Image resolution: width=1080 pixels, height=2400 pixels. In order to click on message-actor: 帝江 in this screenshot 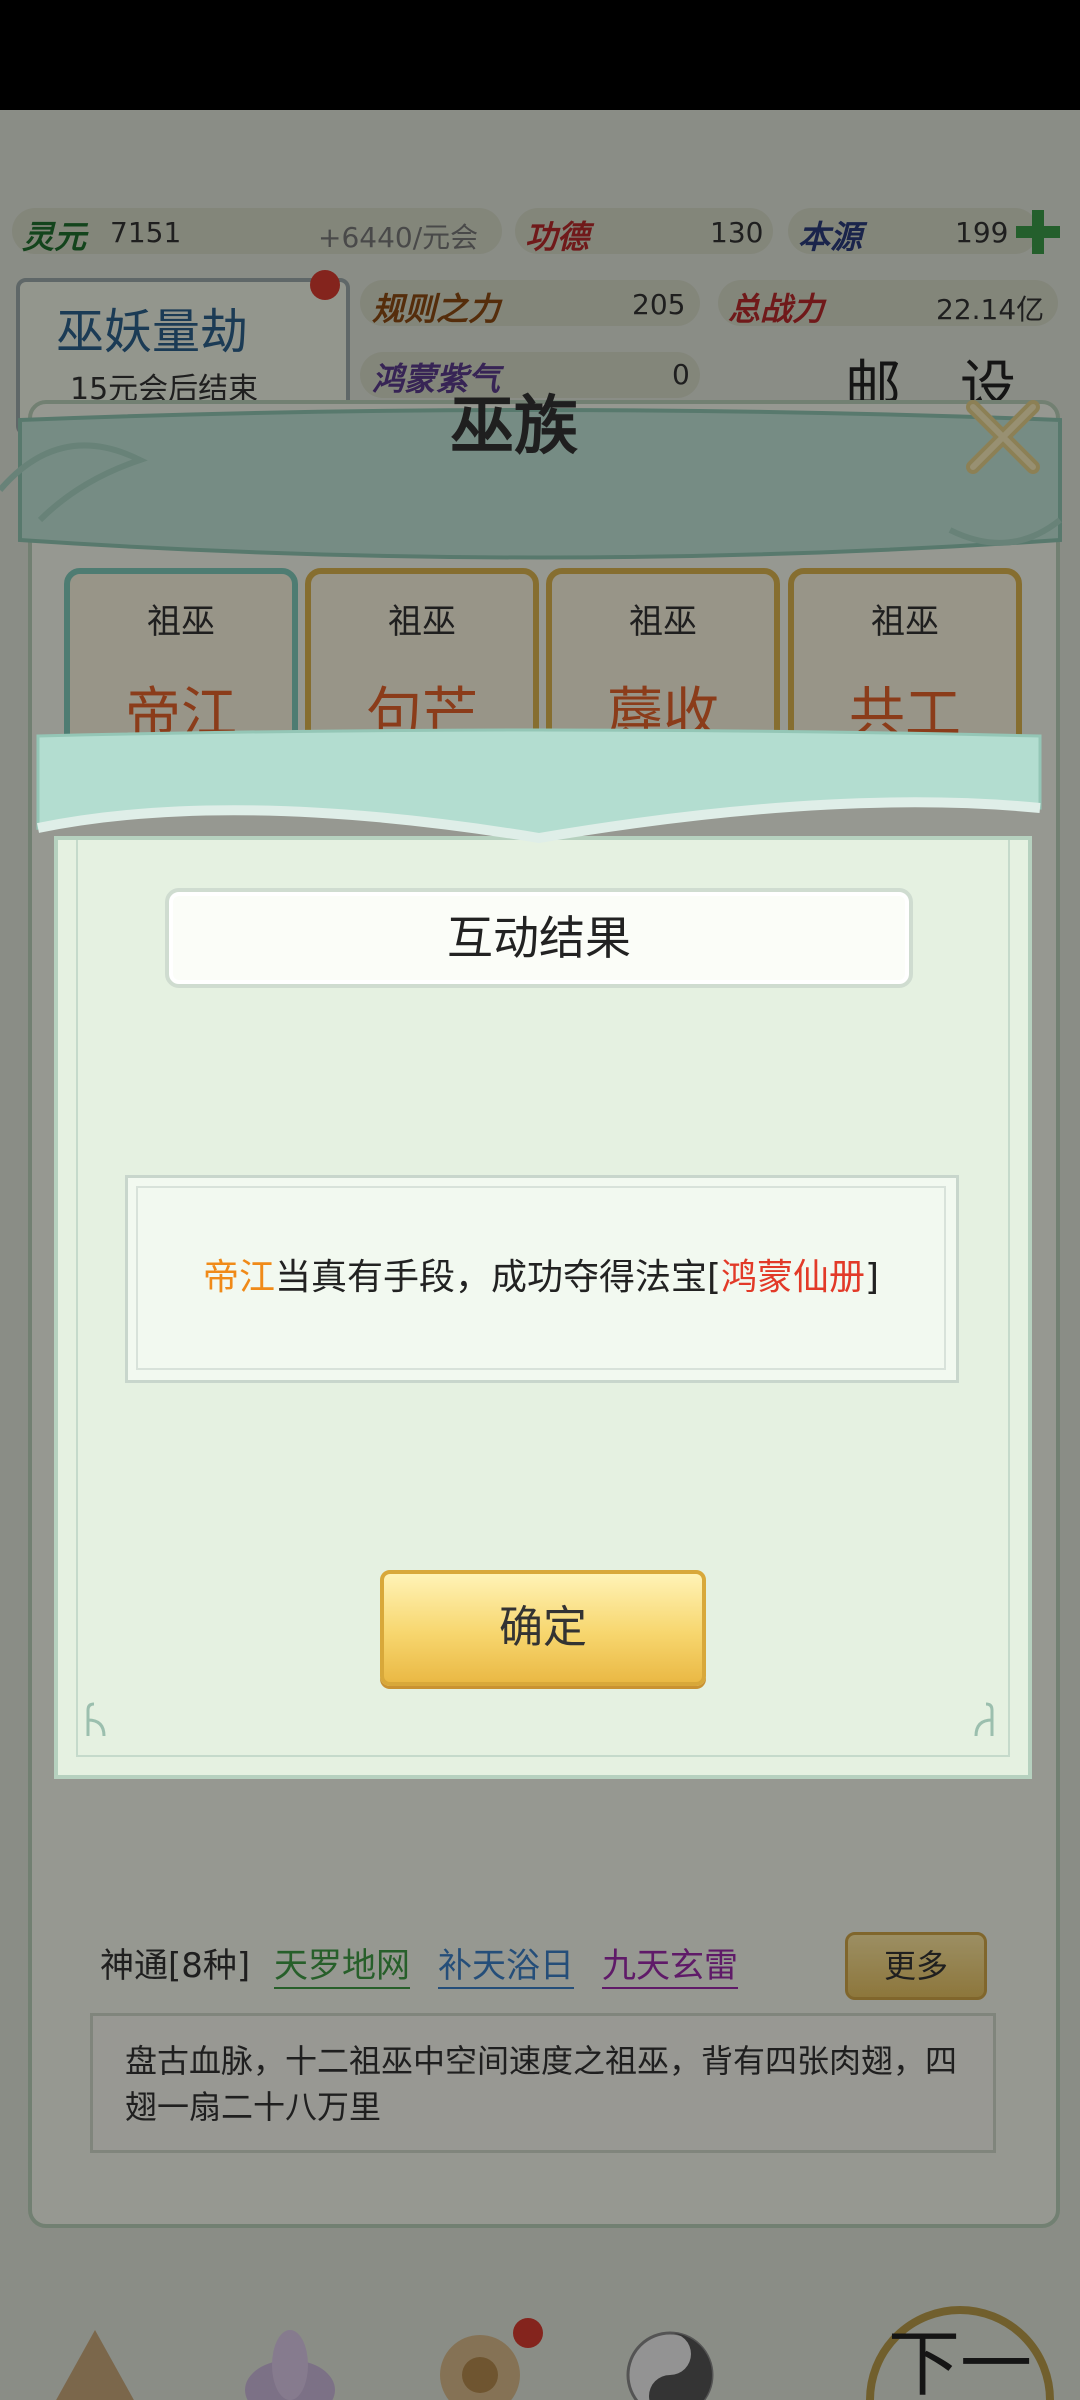, I will do `click(238, 1277)`.